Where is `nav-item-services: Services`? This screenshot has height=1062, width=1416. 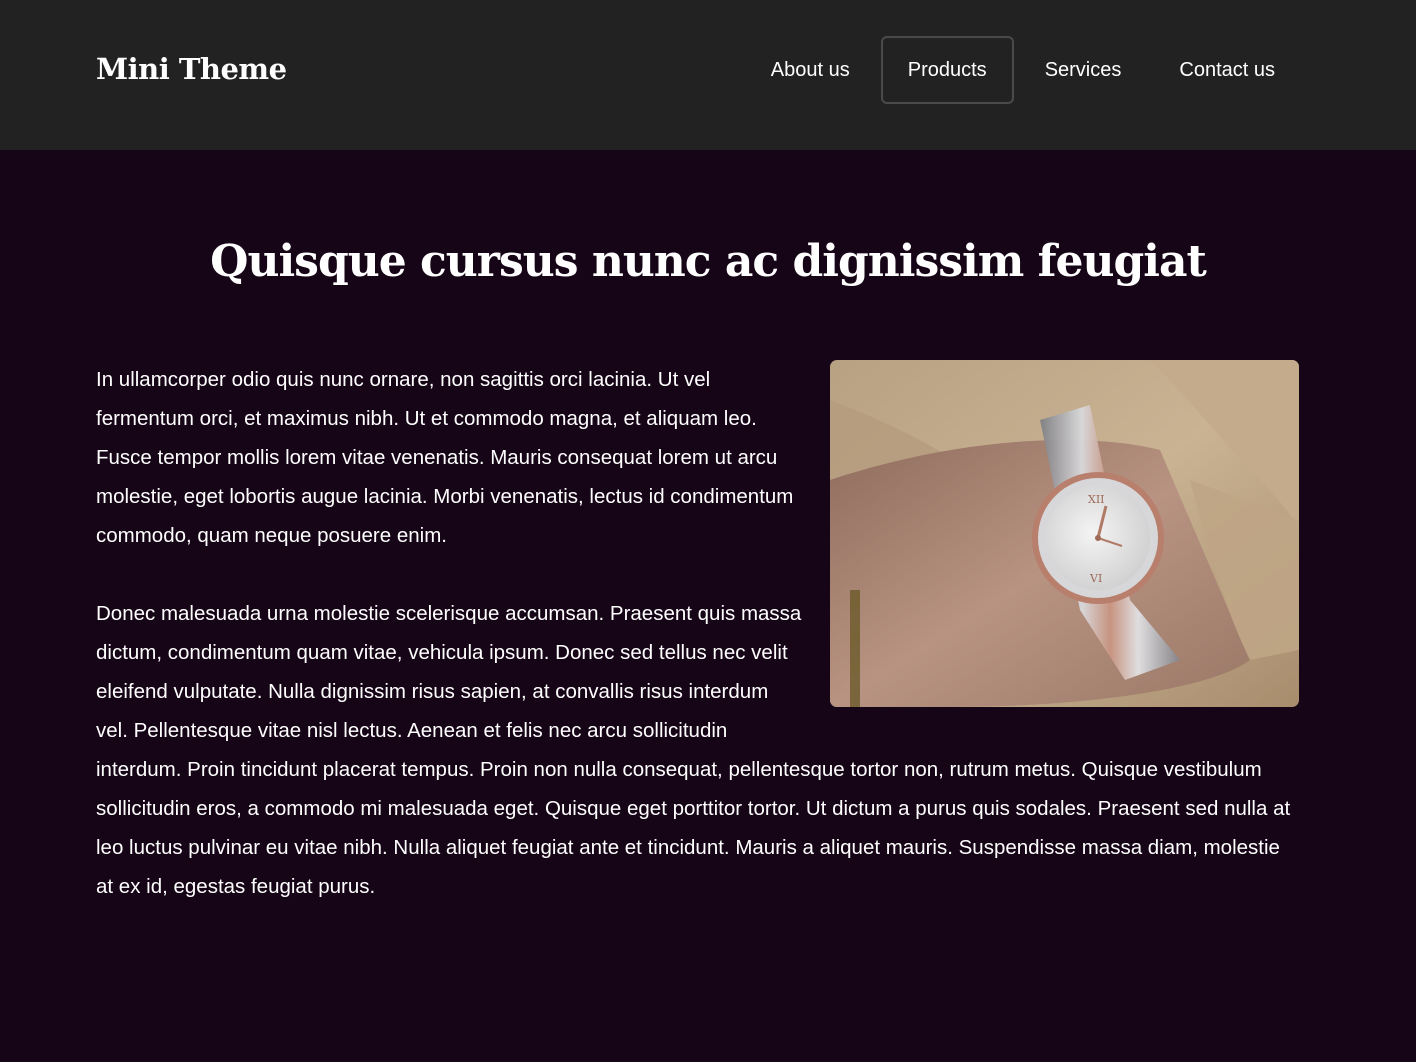 nav-item-services: Services is located at coordinates (1083, 70).